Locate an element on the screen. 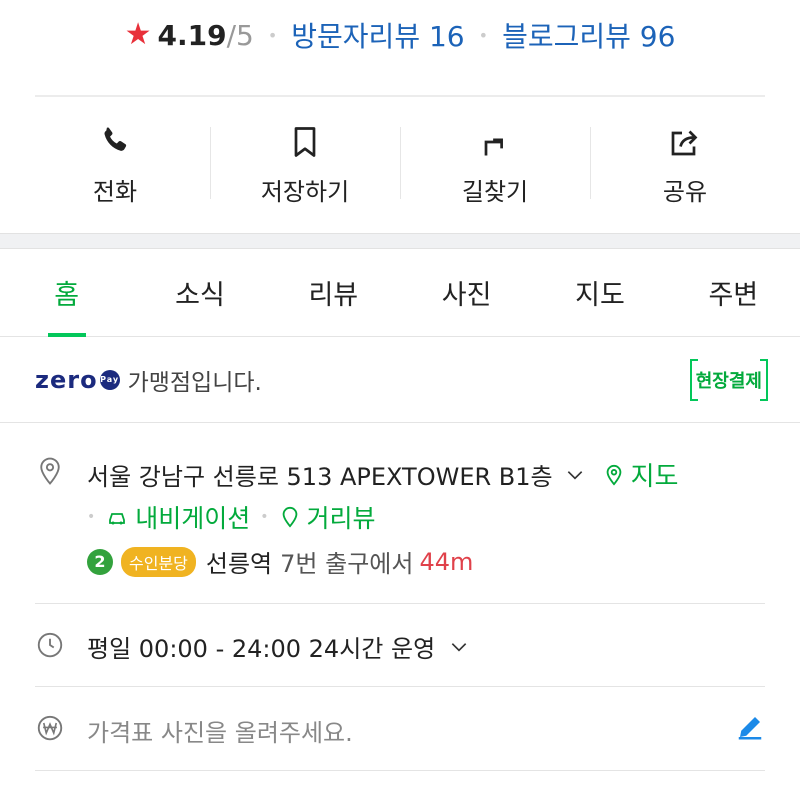 This screenshot has width=800, height=800. station-name: 선릉역 is located at coordinates (239, 564).